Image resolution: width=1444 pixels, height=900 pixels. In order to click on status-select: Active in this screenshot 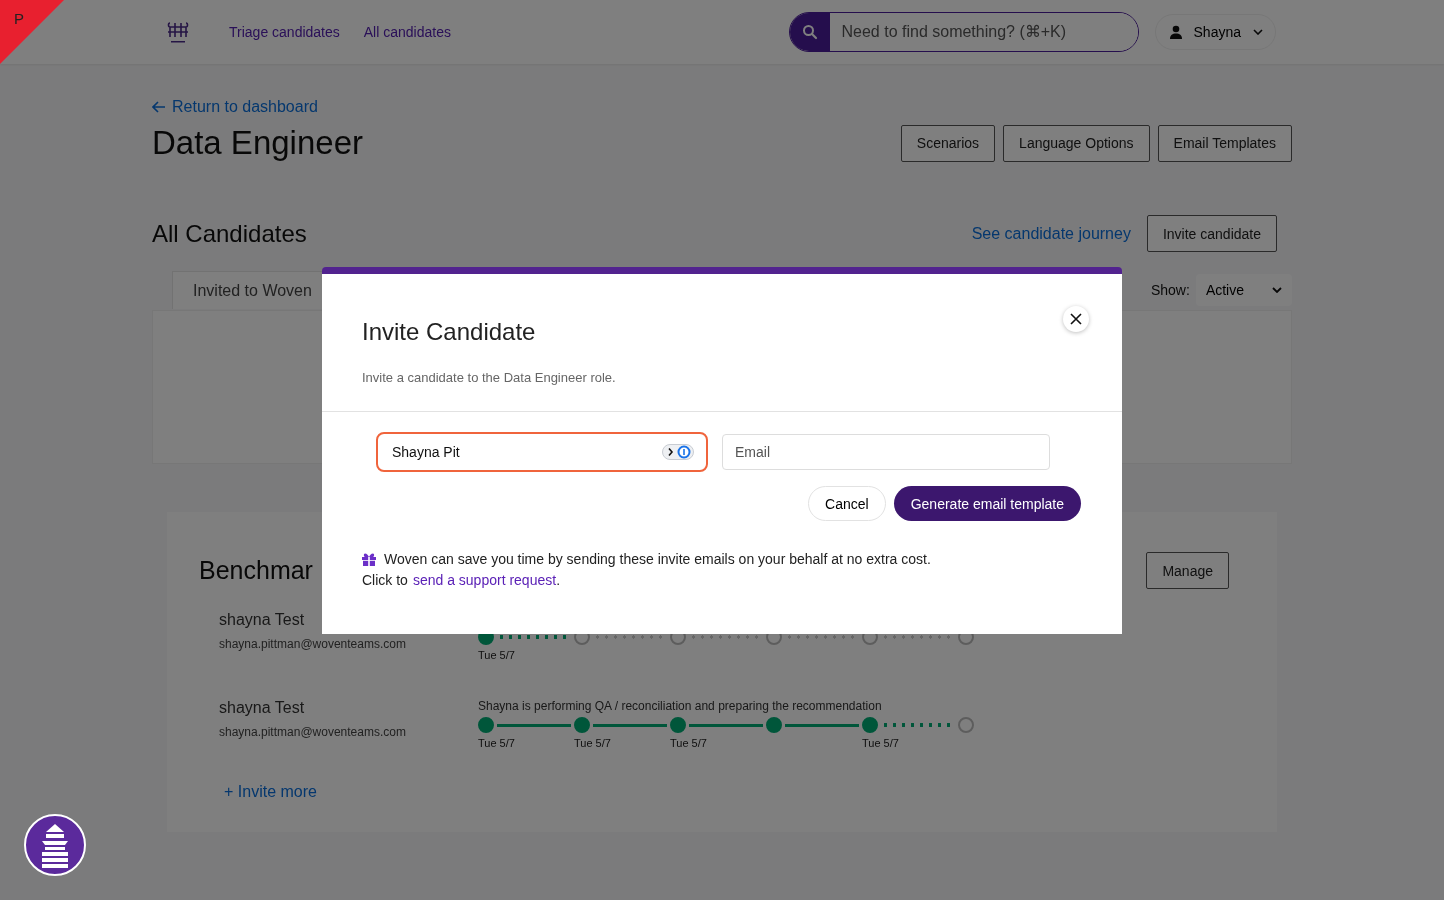, I will do `click(1243, 290)`.